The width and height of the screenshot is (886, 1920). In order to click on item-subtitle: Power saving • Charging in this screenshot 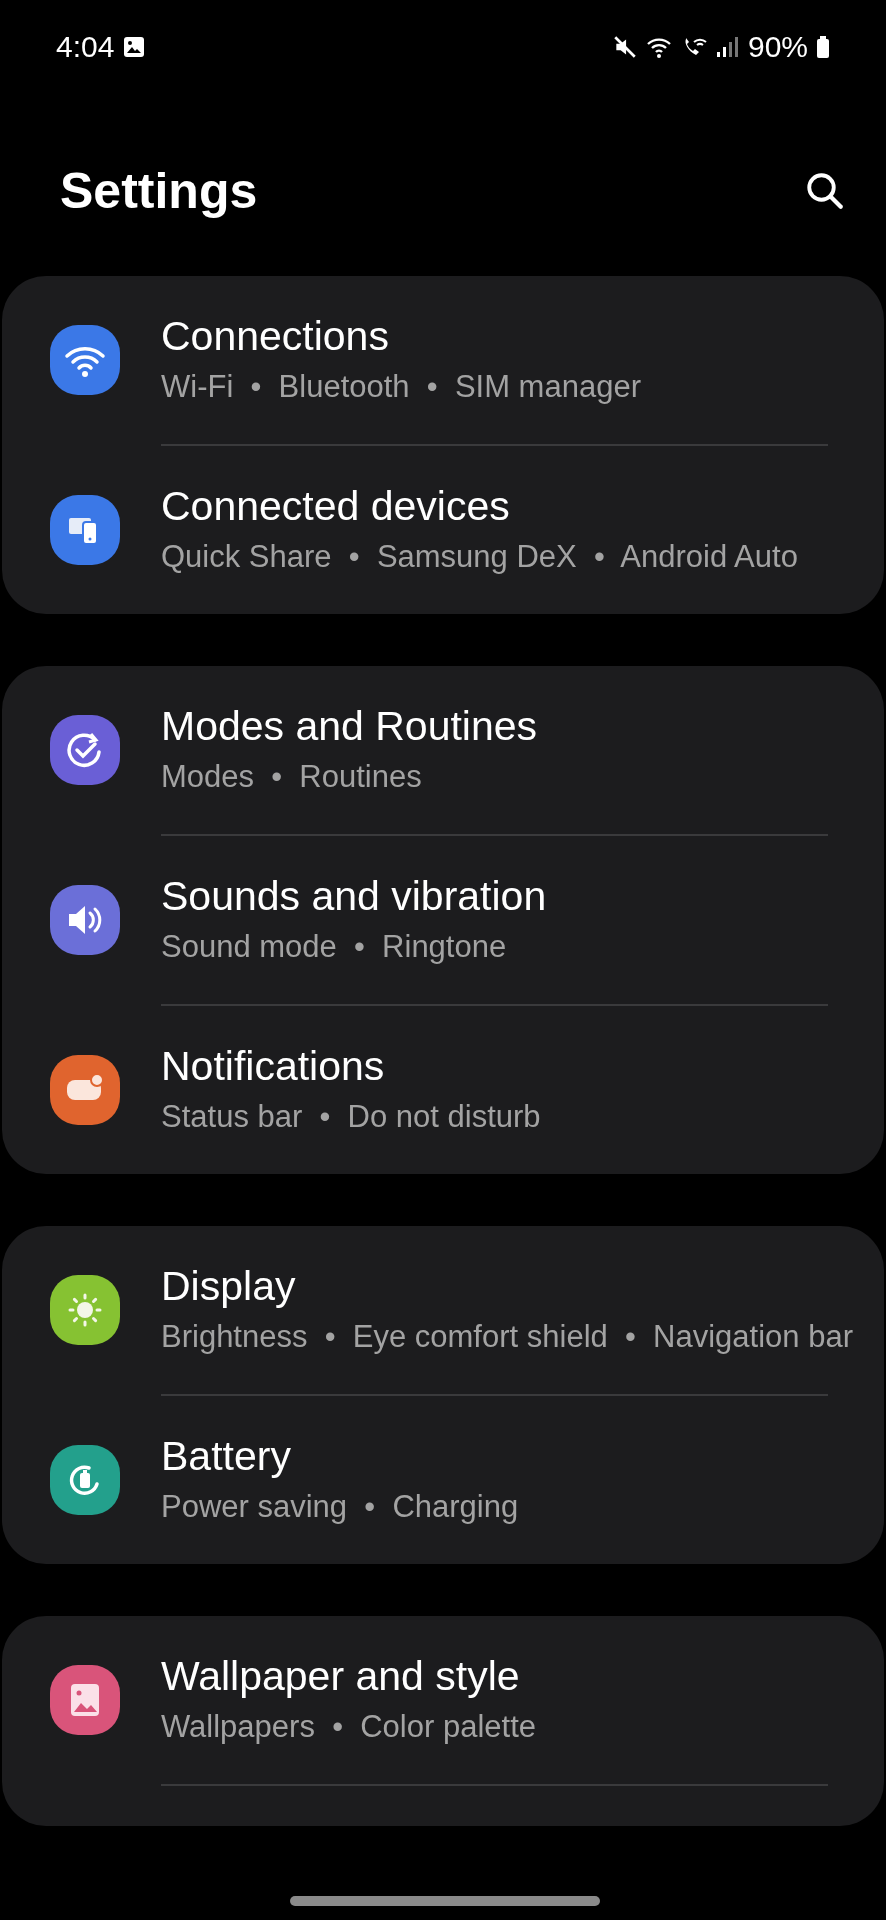, I will do `click(340, 1506)`.